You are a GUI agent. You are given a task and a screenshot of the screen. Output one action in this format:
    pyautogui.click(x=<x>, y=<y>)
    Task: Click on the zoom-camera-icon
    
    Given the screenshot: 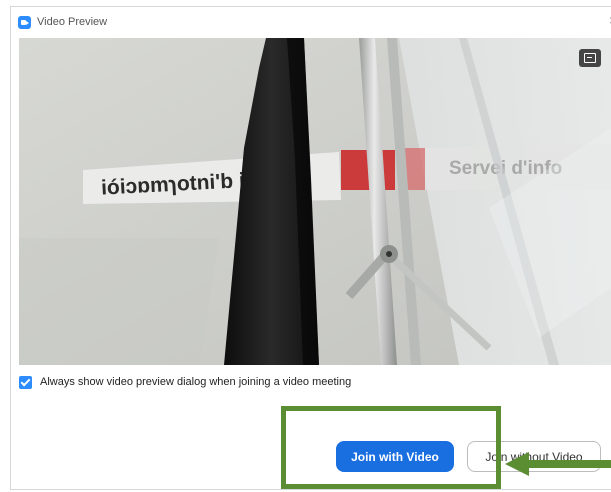 What is the action you would take?
    pyautogui.click(x=24, y=22)
    